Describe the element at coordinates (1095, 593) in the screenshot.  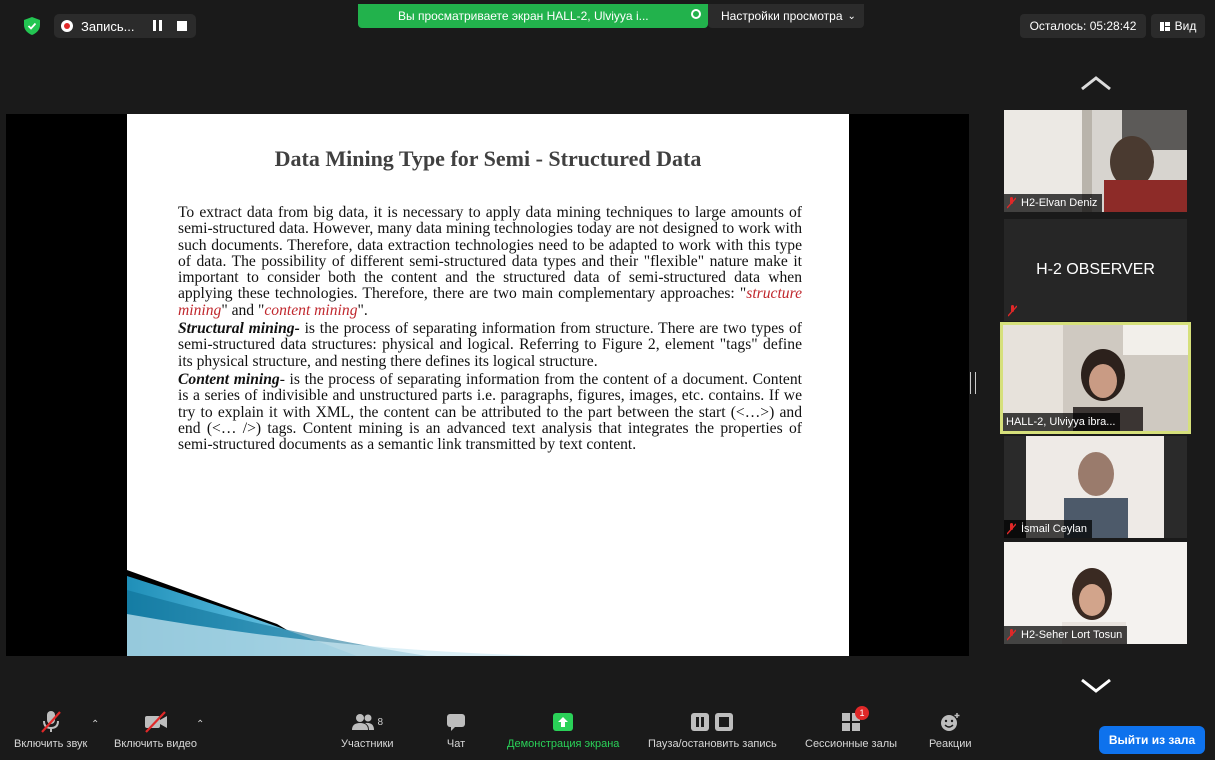
I see `video-tile-seher-lort-tosun: H2-Seher Lort Tosun` at that location.